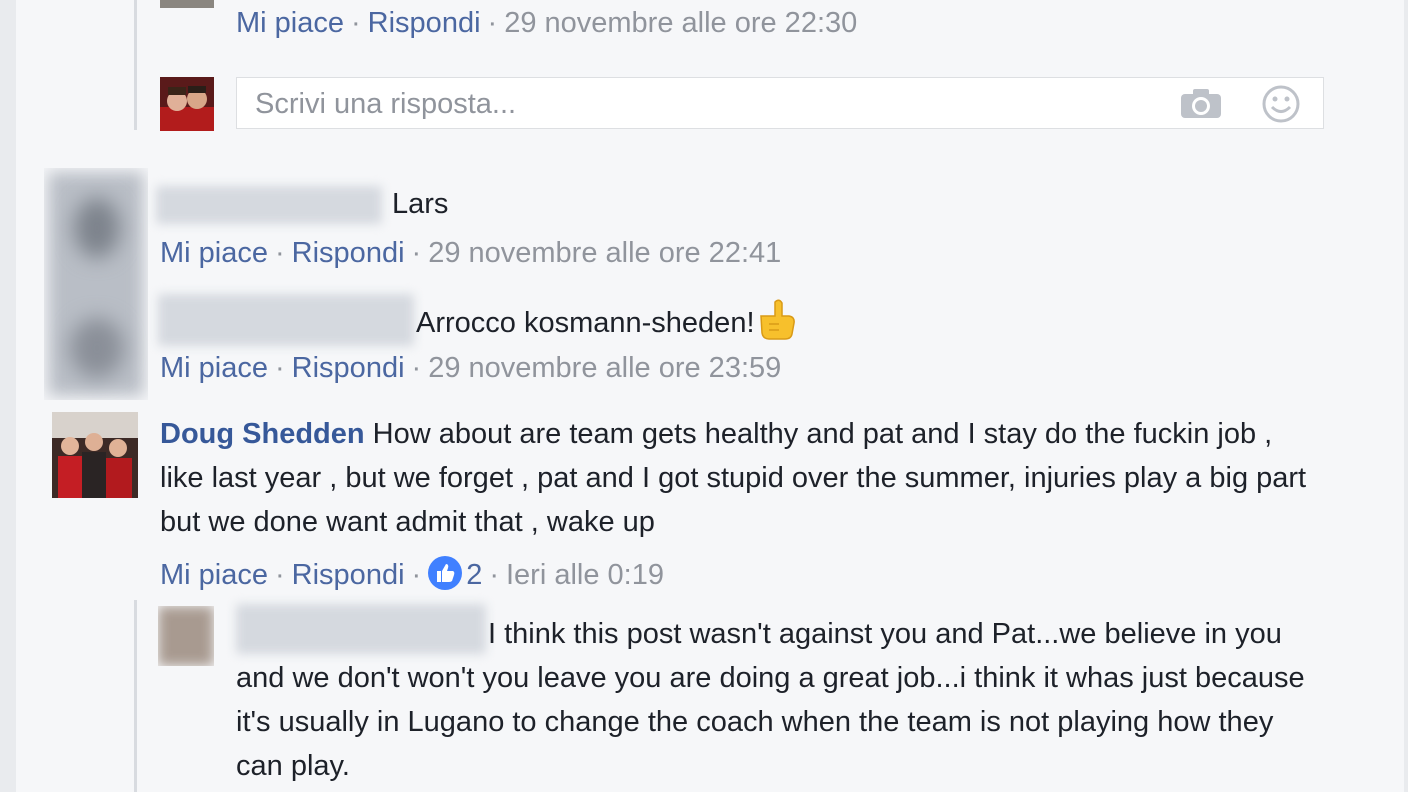  Describe the element at coordinates (262, 434) in the screenshot. I see `commenter-name: Doug Shedden` at that location.